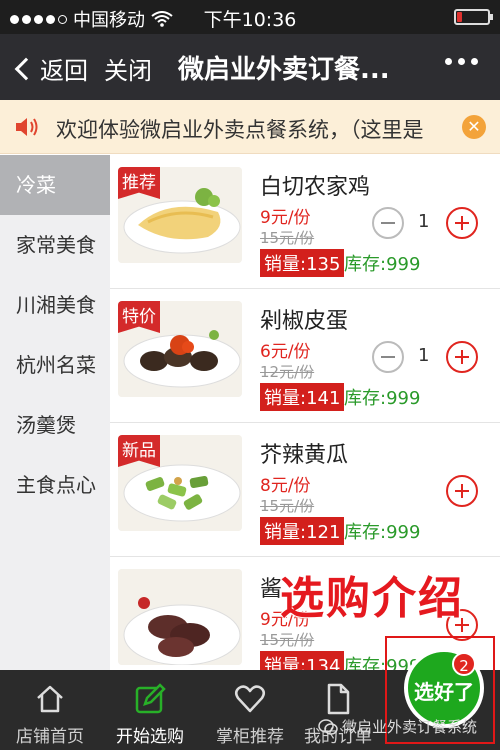 Image resolution: width=500 pixels, height=750 pixels. What do you see at coordinates (26, 68) in the screenshot?
I see `chevron-left-icon` at bounding box center [26, 68].